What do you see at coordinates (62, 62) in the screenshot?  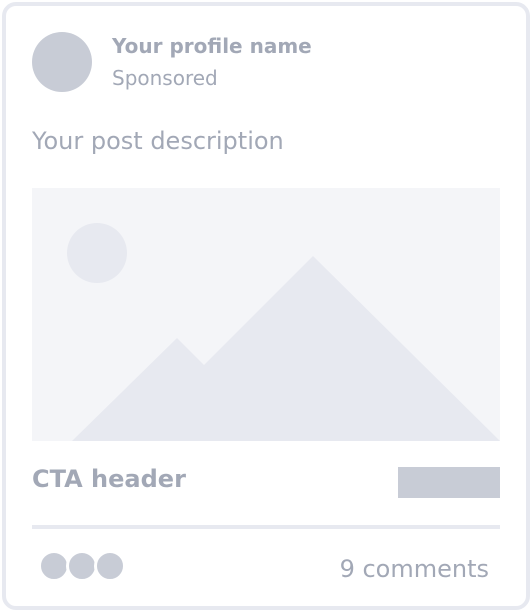 I see `profile-avatar` at bounding box center [62, 62].